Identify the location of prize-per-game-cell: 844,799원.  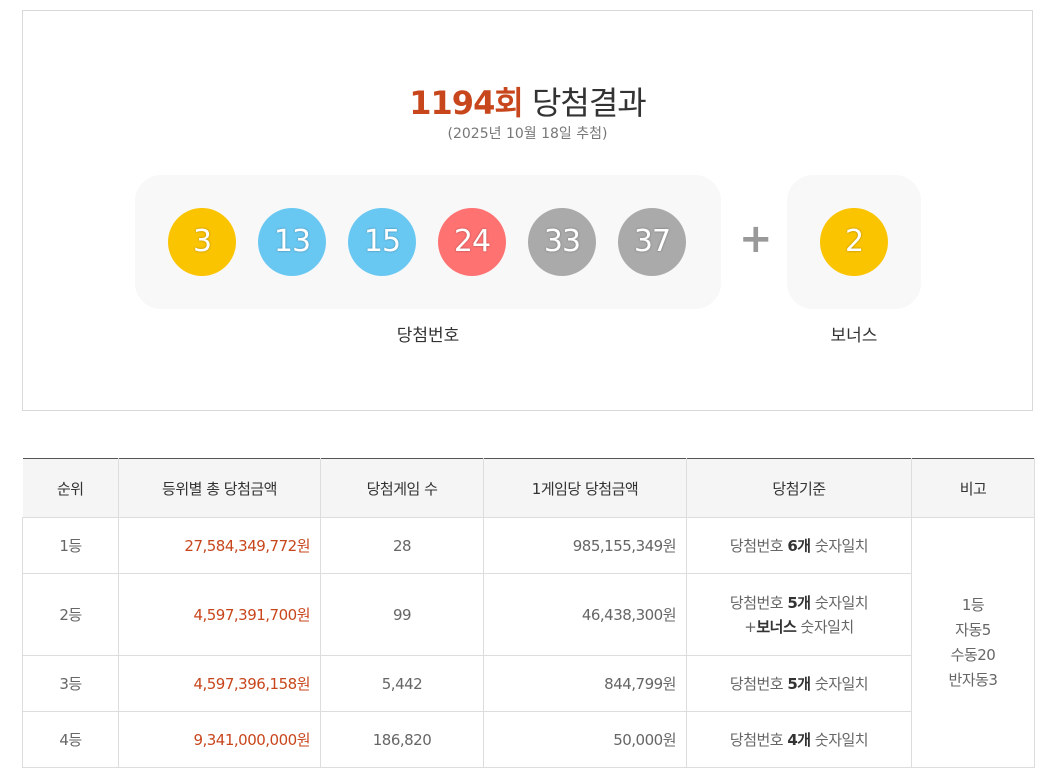
(585, 683).